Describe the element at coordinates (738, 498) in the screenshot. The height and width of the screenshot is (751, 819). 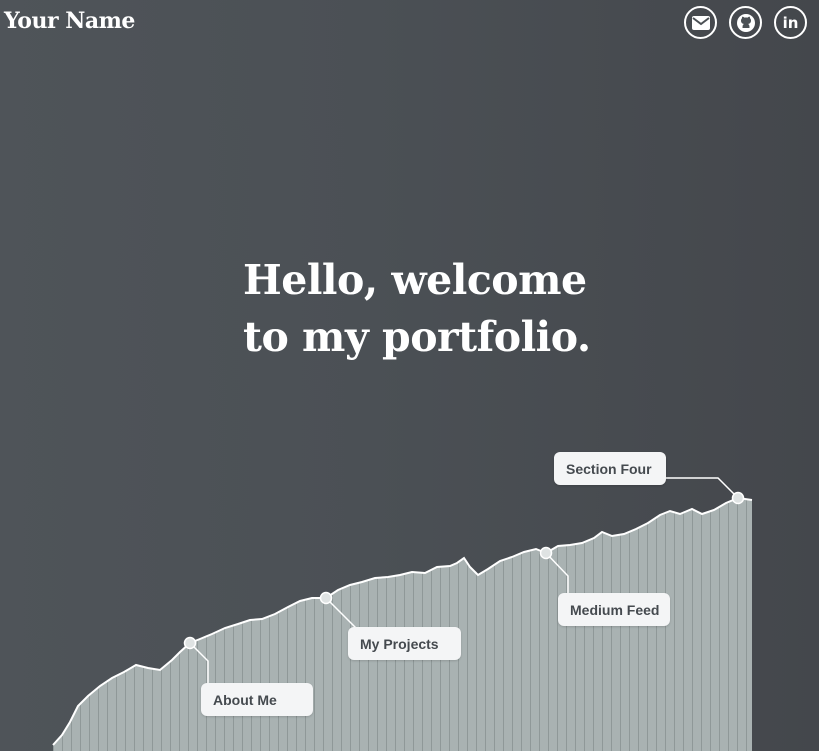
I see `marker-four` at that location.